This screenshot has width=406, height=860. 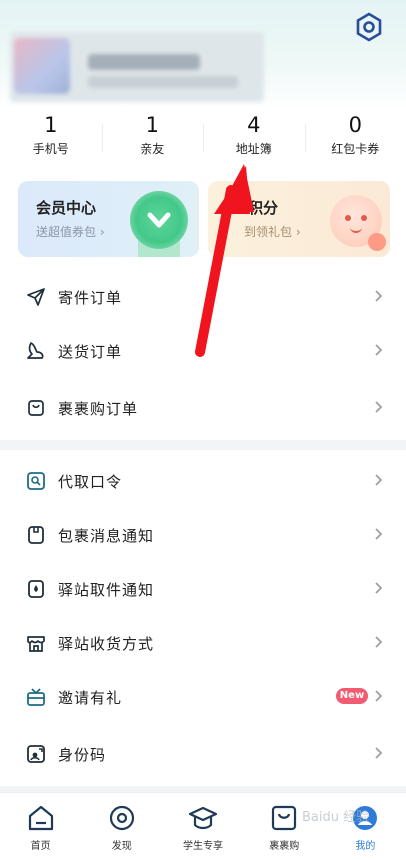 What do you see at coordinates (36, 408) in the screenshot?
I see `bag-icon` at bounding box center [36, 408].